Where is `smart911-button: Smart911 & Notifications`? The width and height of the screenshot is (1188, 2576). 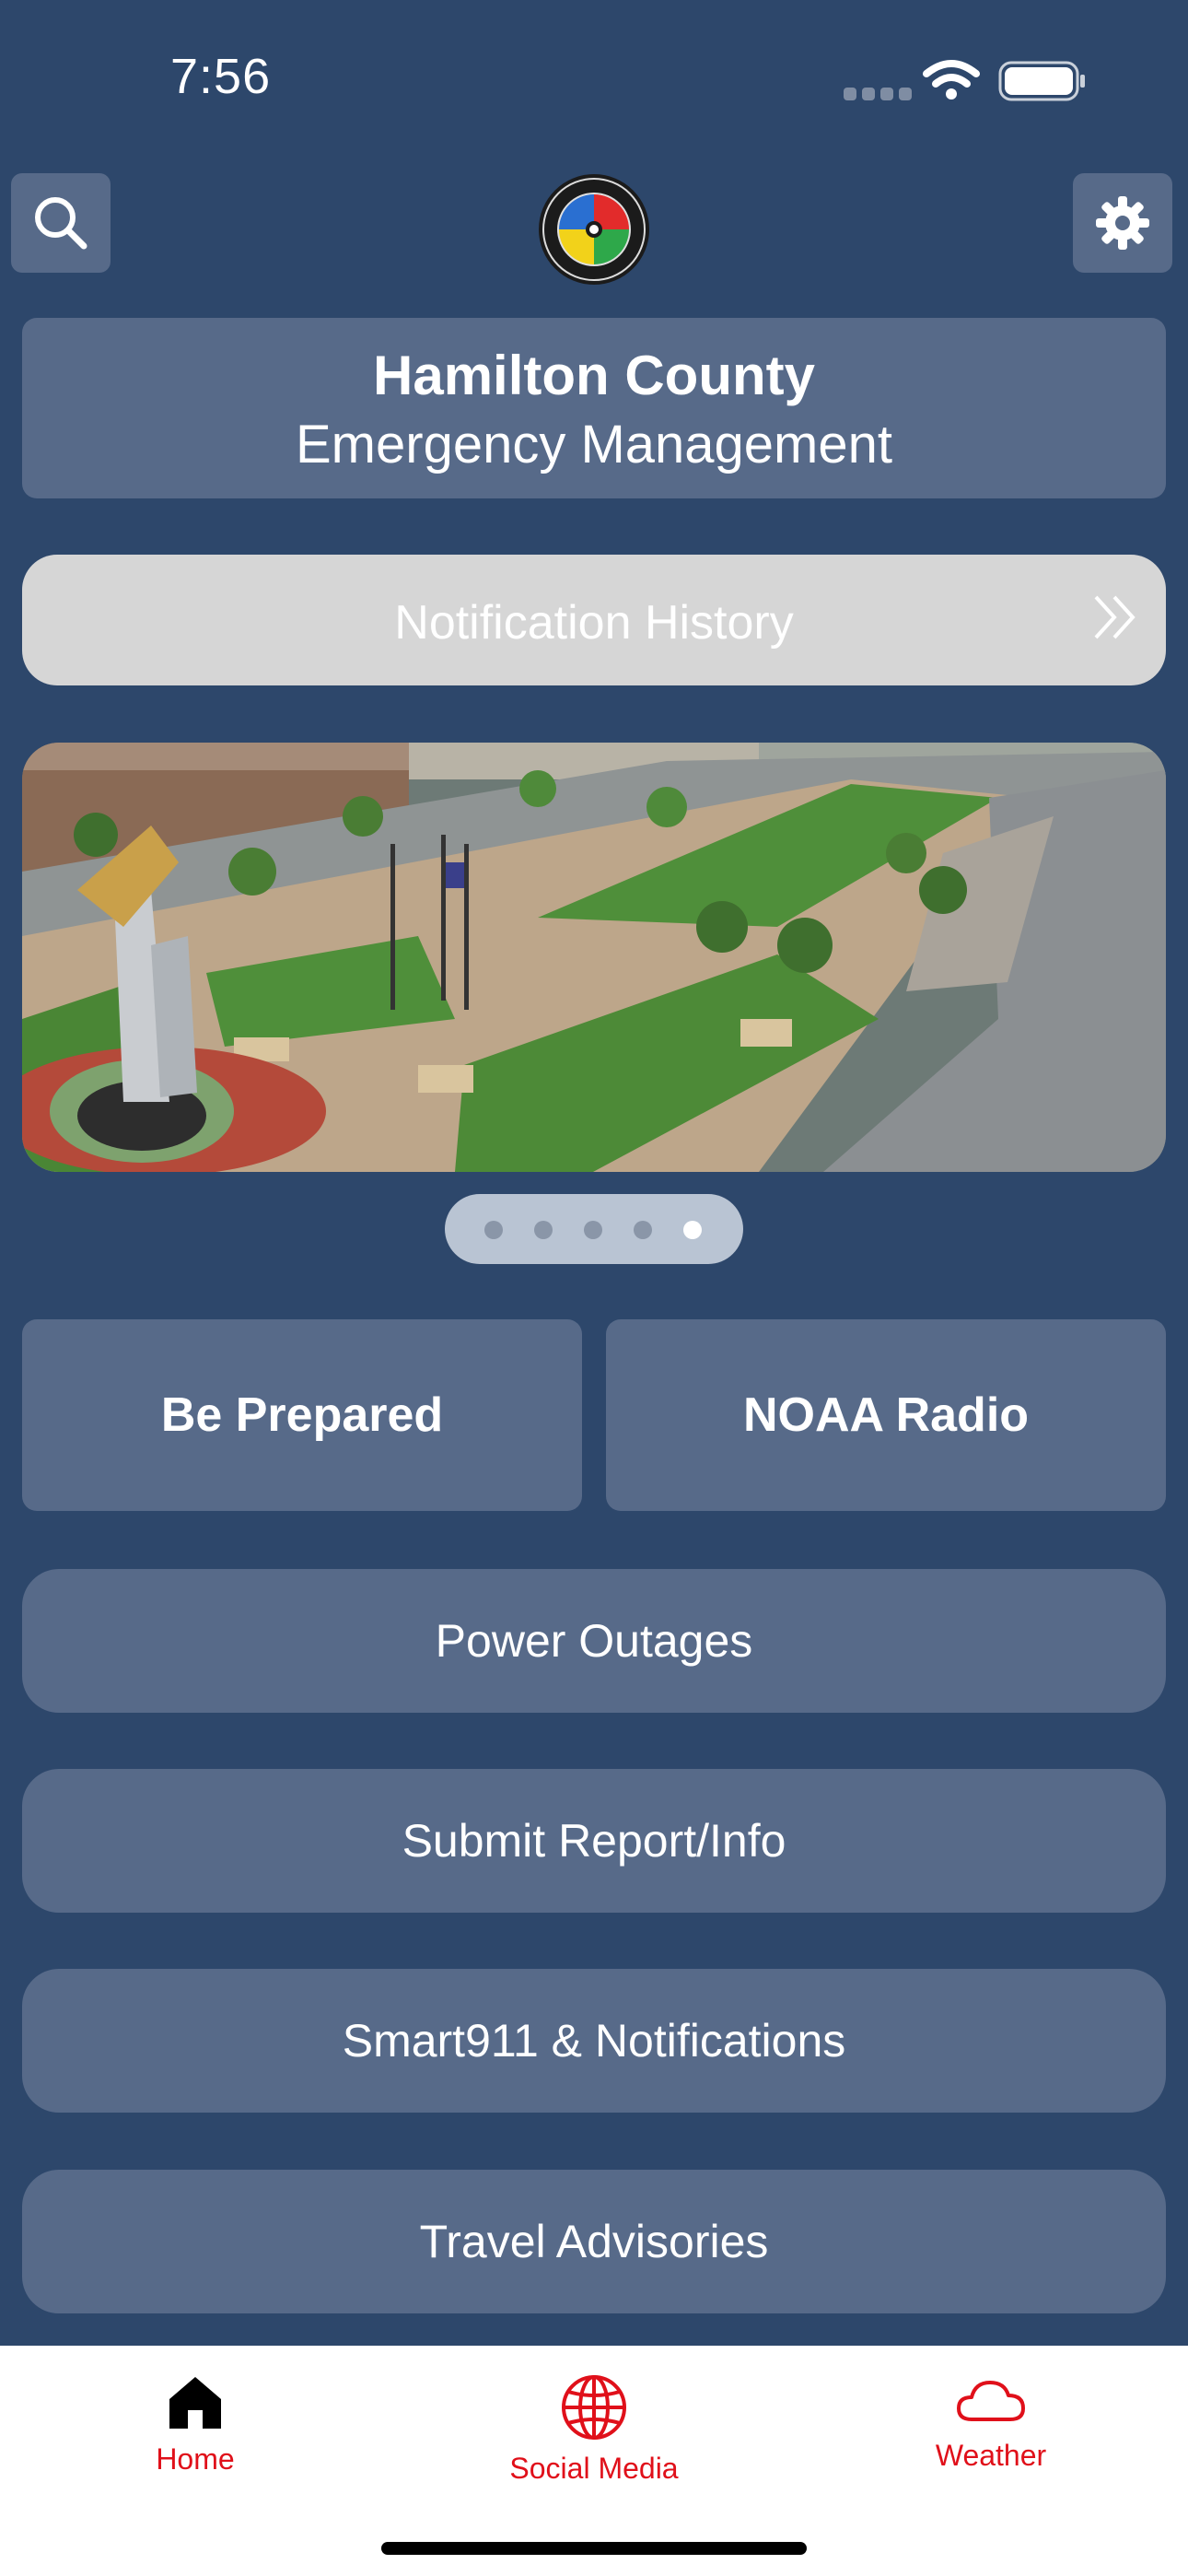
smart911-button: Smart911 & Notifications is located at coordinates (594, 2041).